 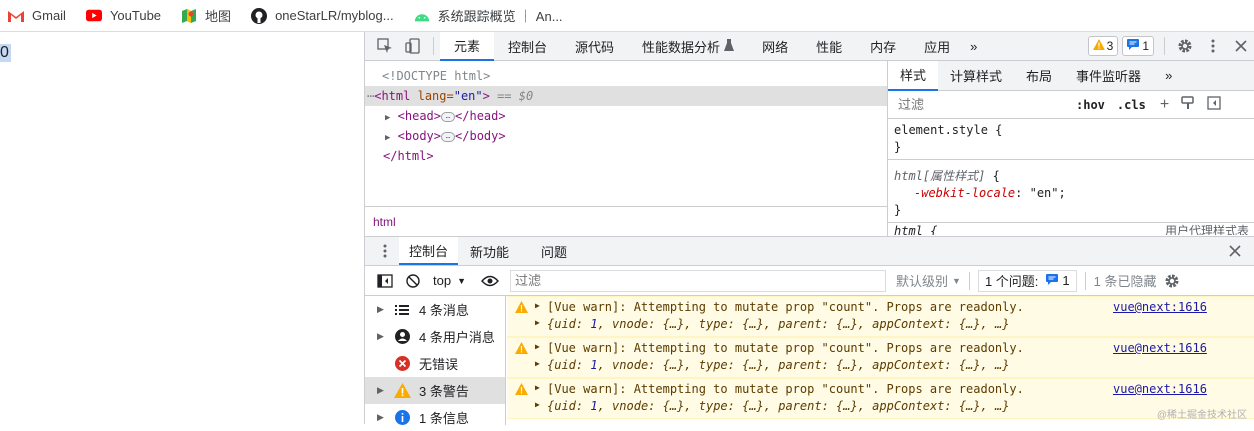 What do you see at coordinates (1071, 191) in the screenshot?
I see `attribute-style-rule: html[属性样式] { -webkit-locale: "en"; }` at bounding box center [1071, 191].